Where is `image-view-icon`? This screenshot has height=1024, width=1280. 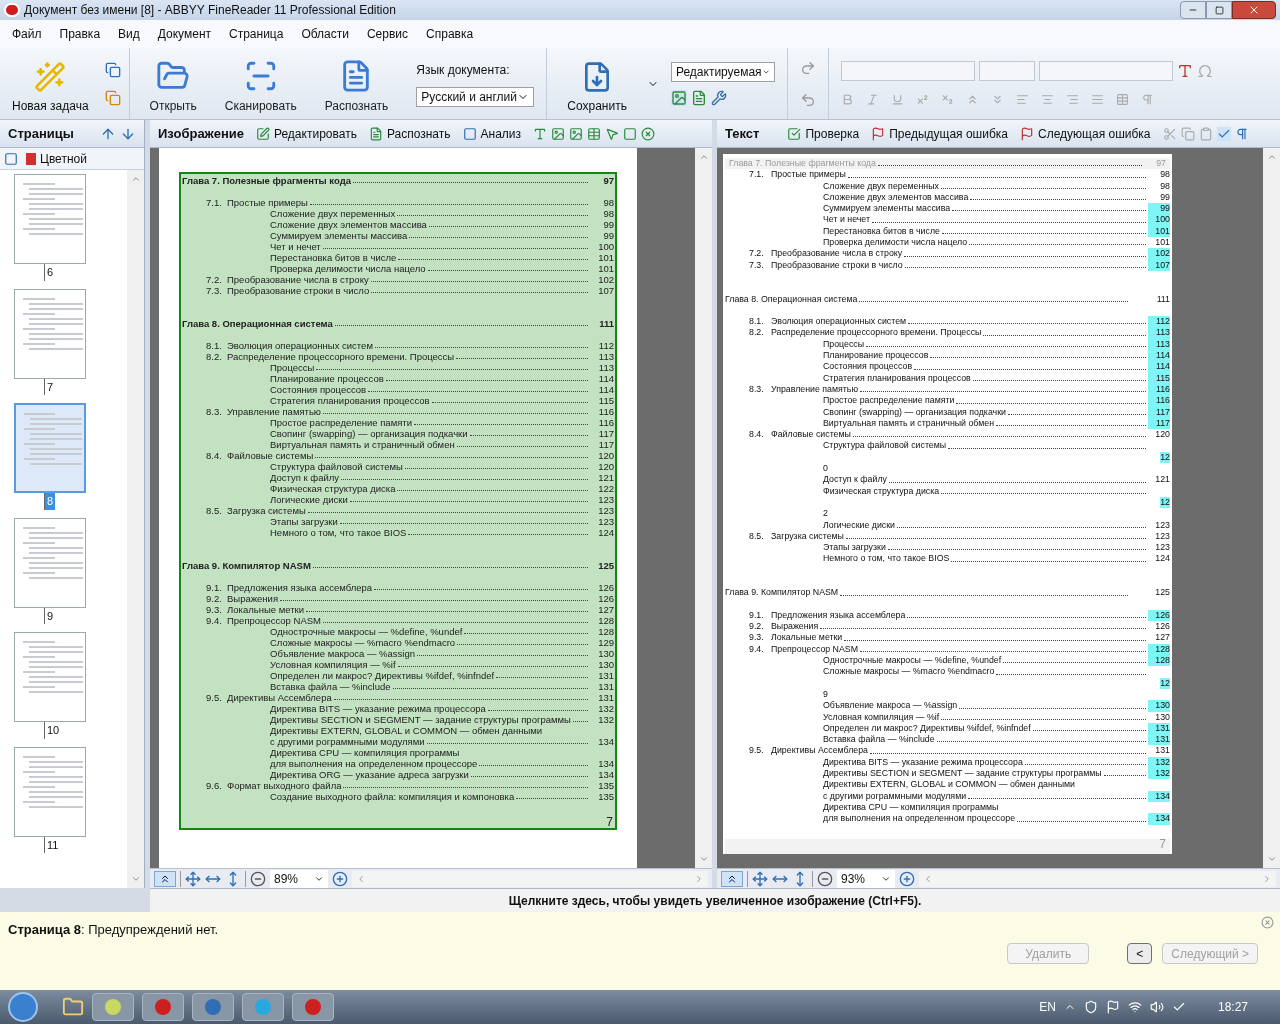
image-view-icon is located at coordinates (678, 97).